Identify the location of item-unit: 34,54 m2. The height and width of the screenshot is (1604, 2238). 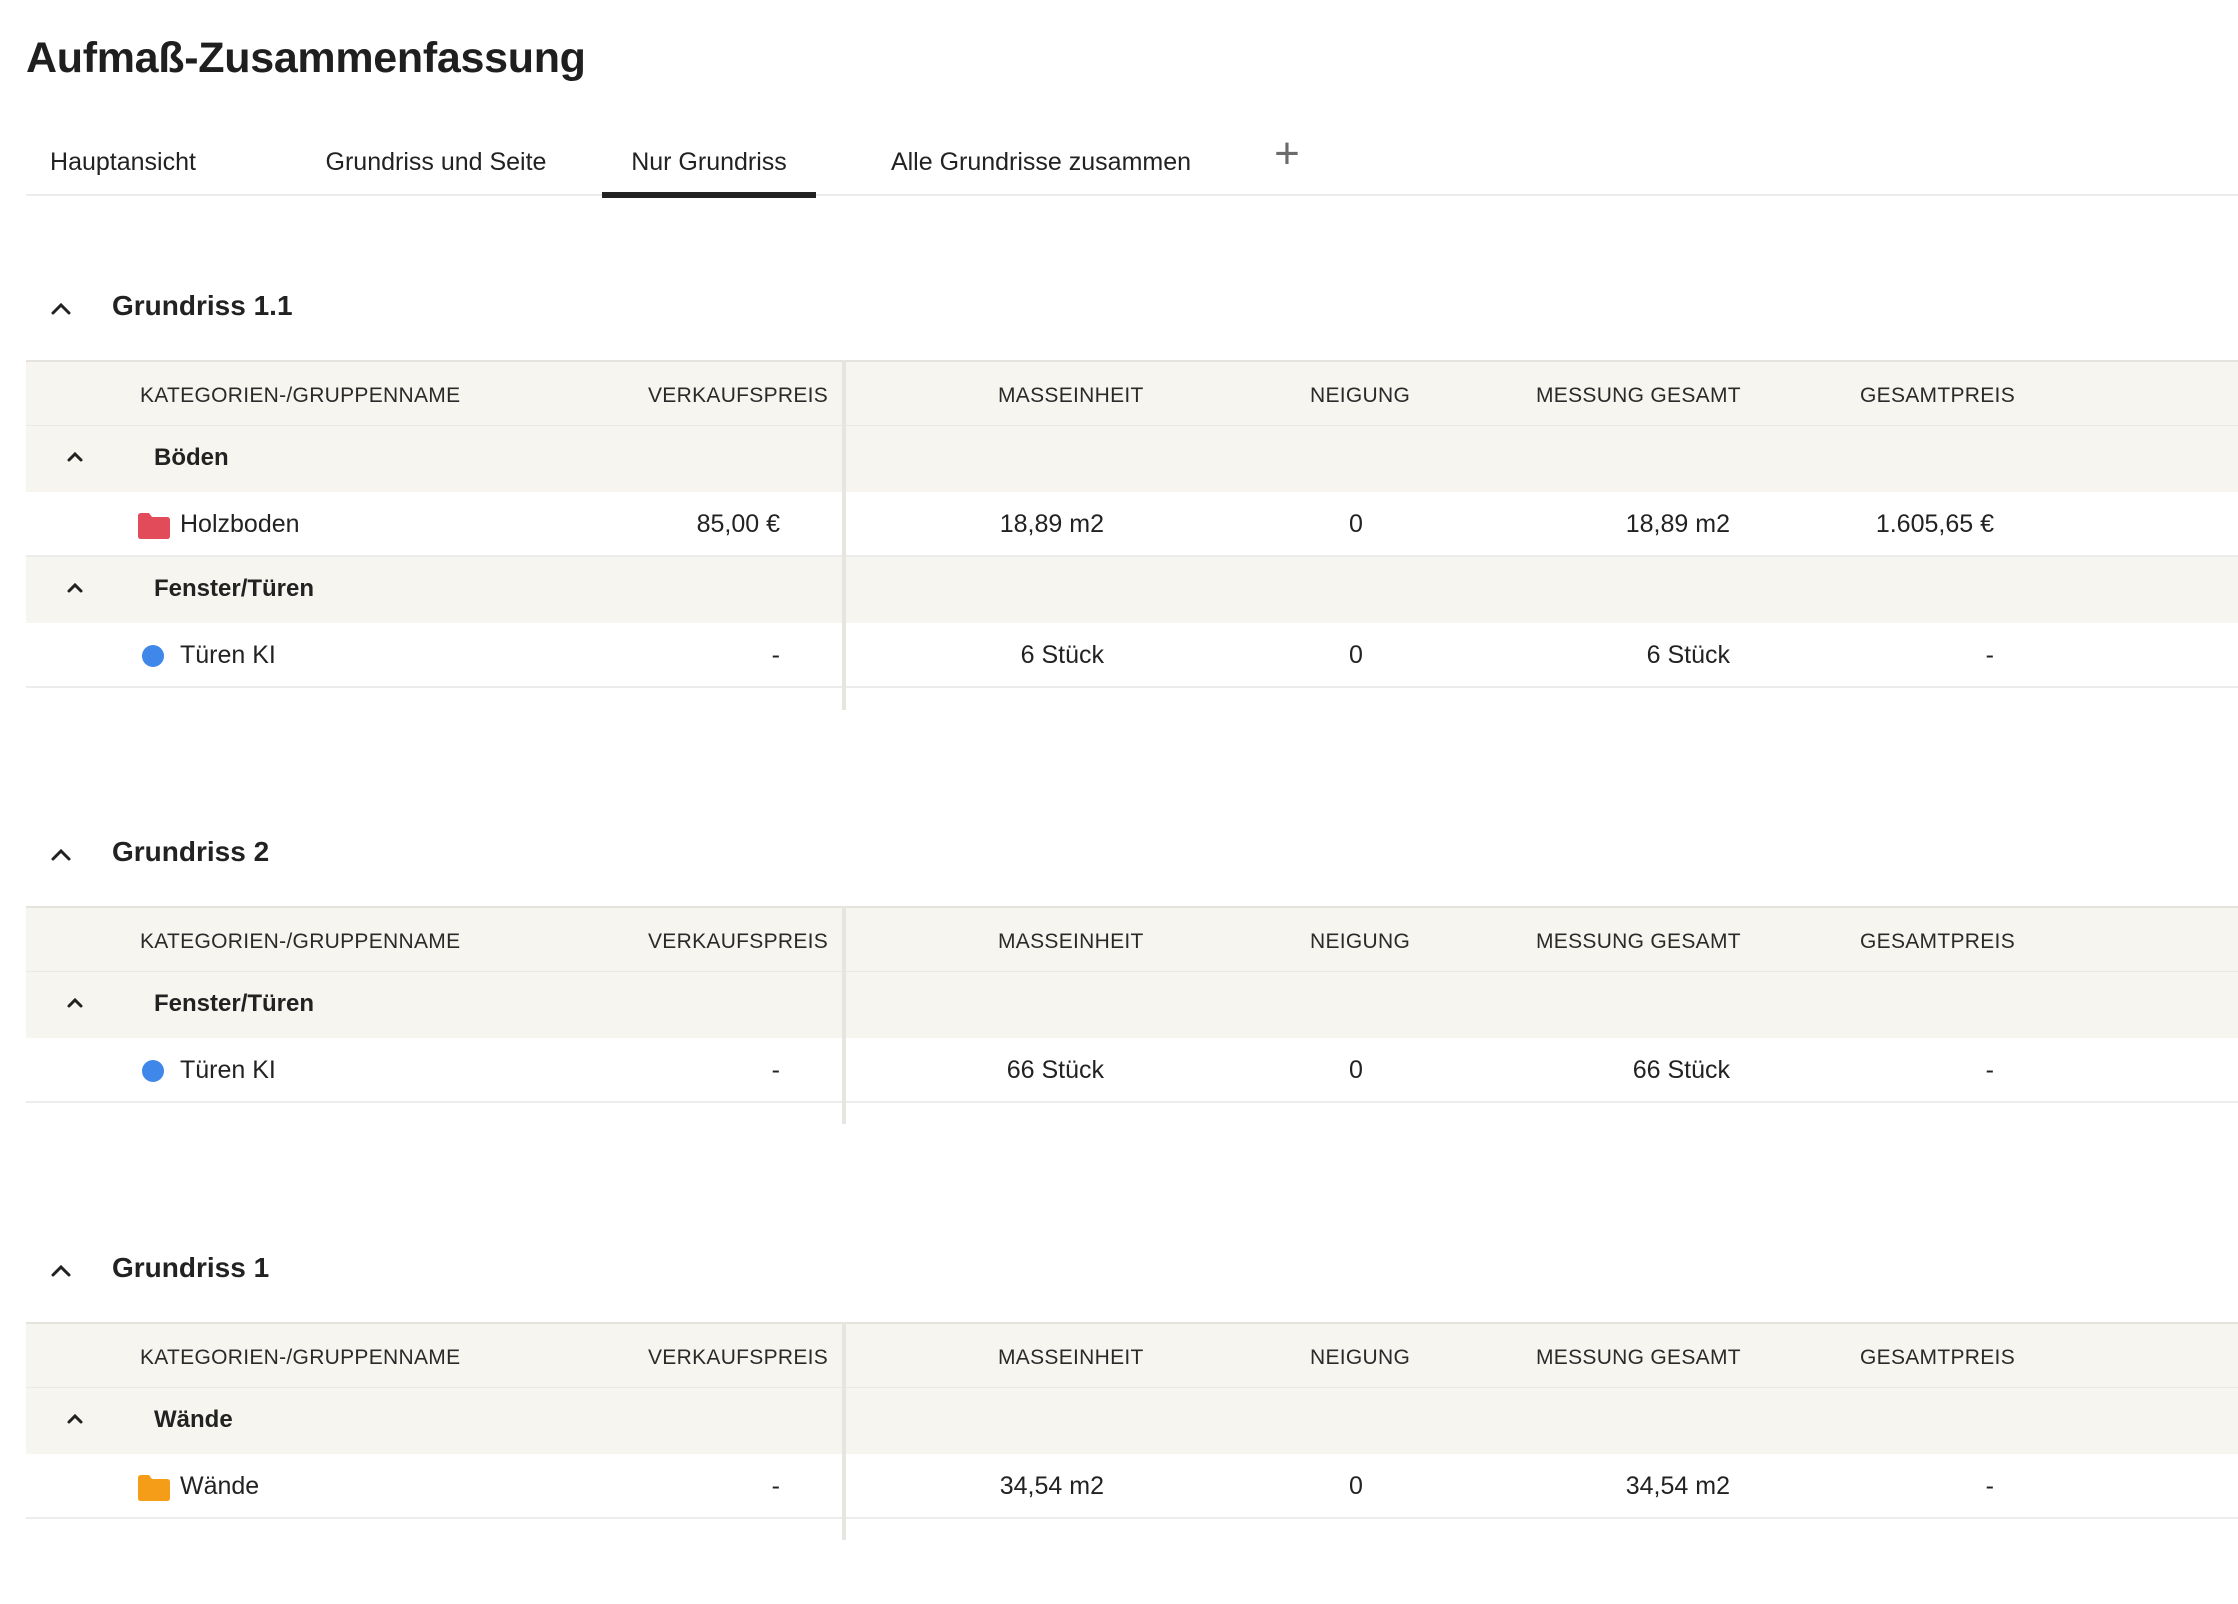
(1051, 1486).